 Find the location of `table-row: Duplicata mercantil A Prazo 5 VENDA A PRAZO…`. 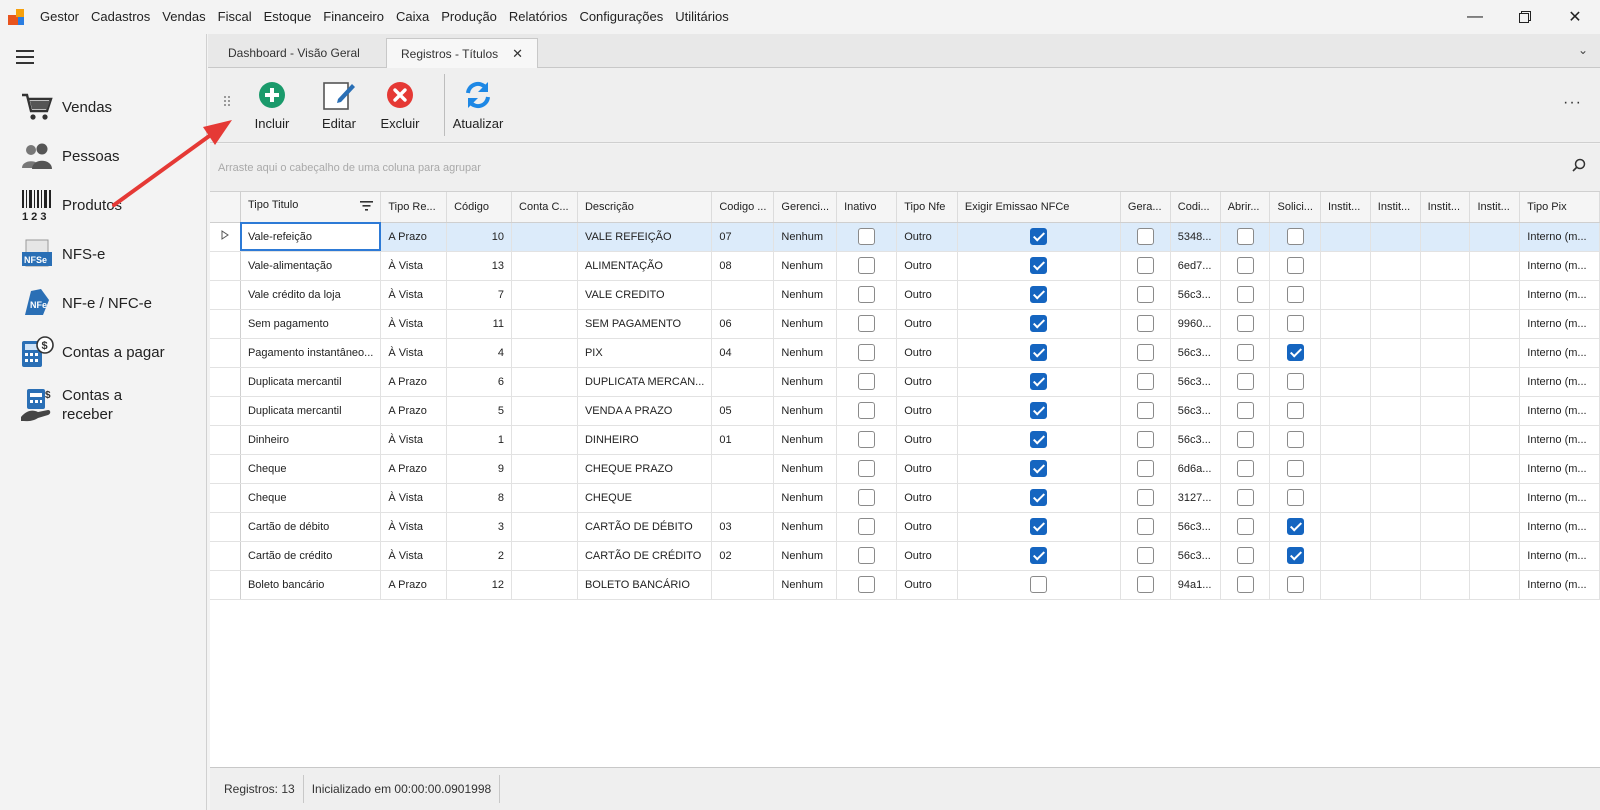

table-row: Duplicata mercantil A Prazo 5 VENDA A PRAZO… is located at coordinates (905, 411).